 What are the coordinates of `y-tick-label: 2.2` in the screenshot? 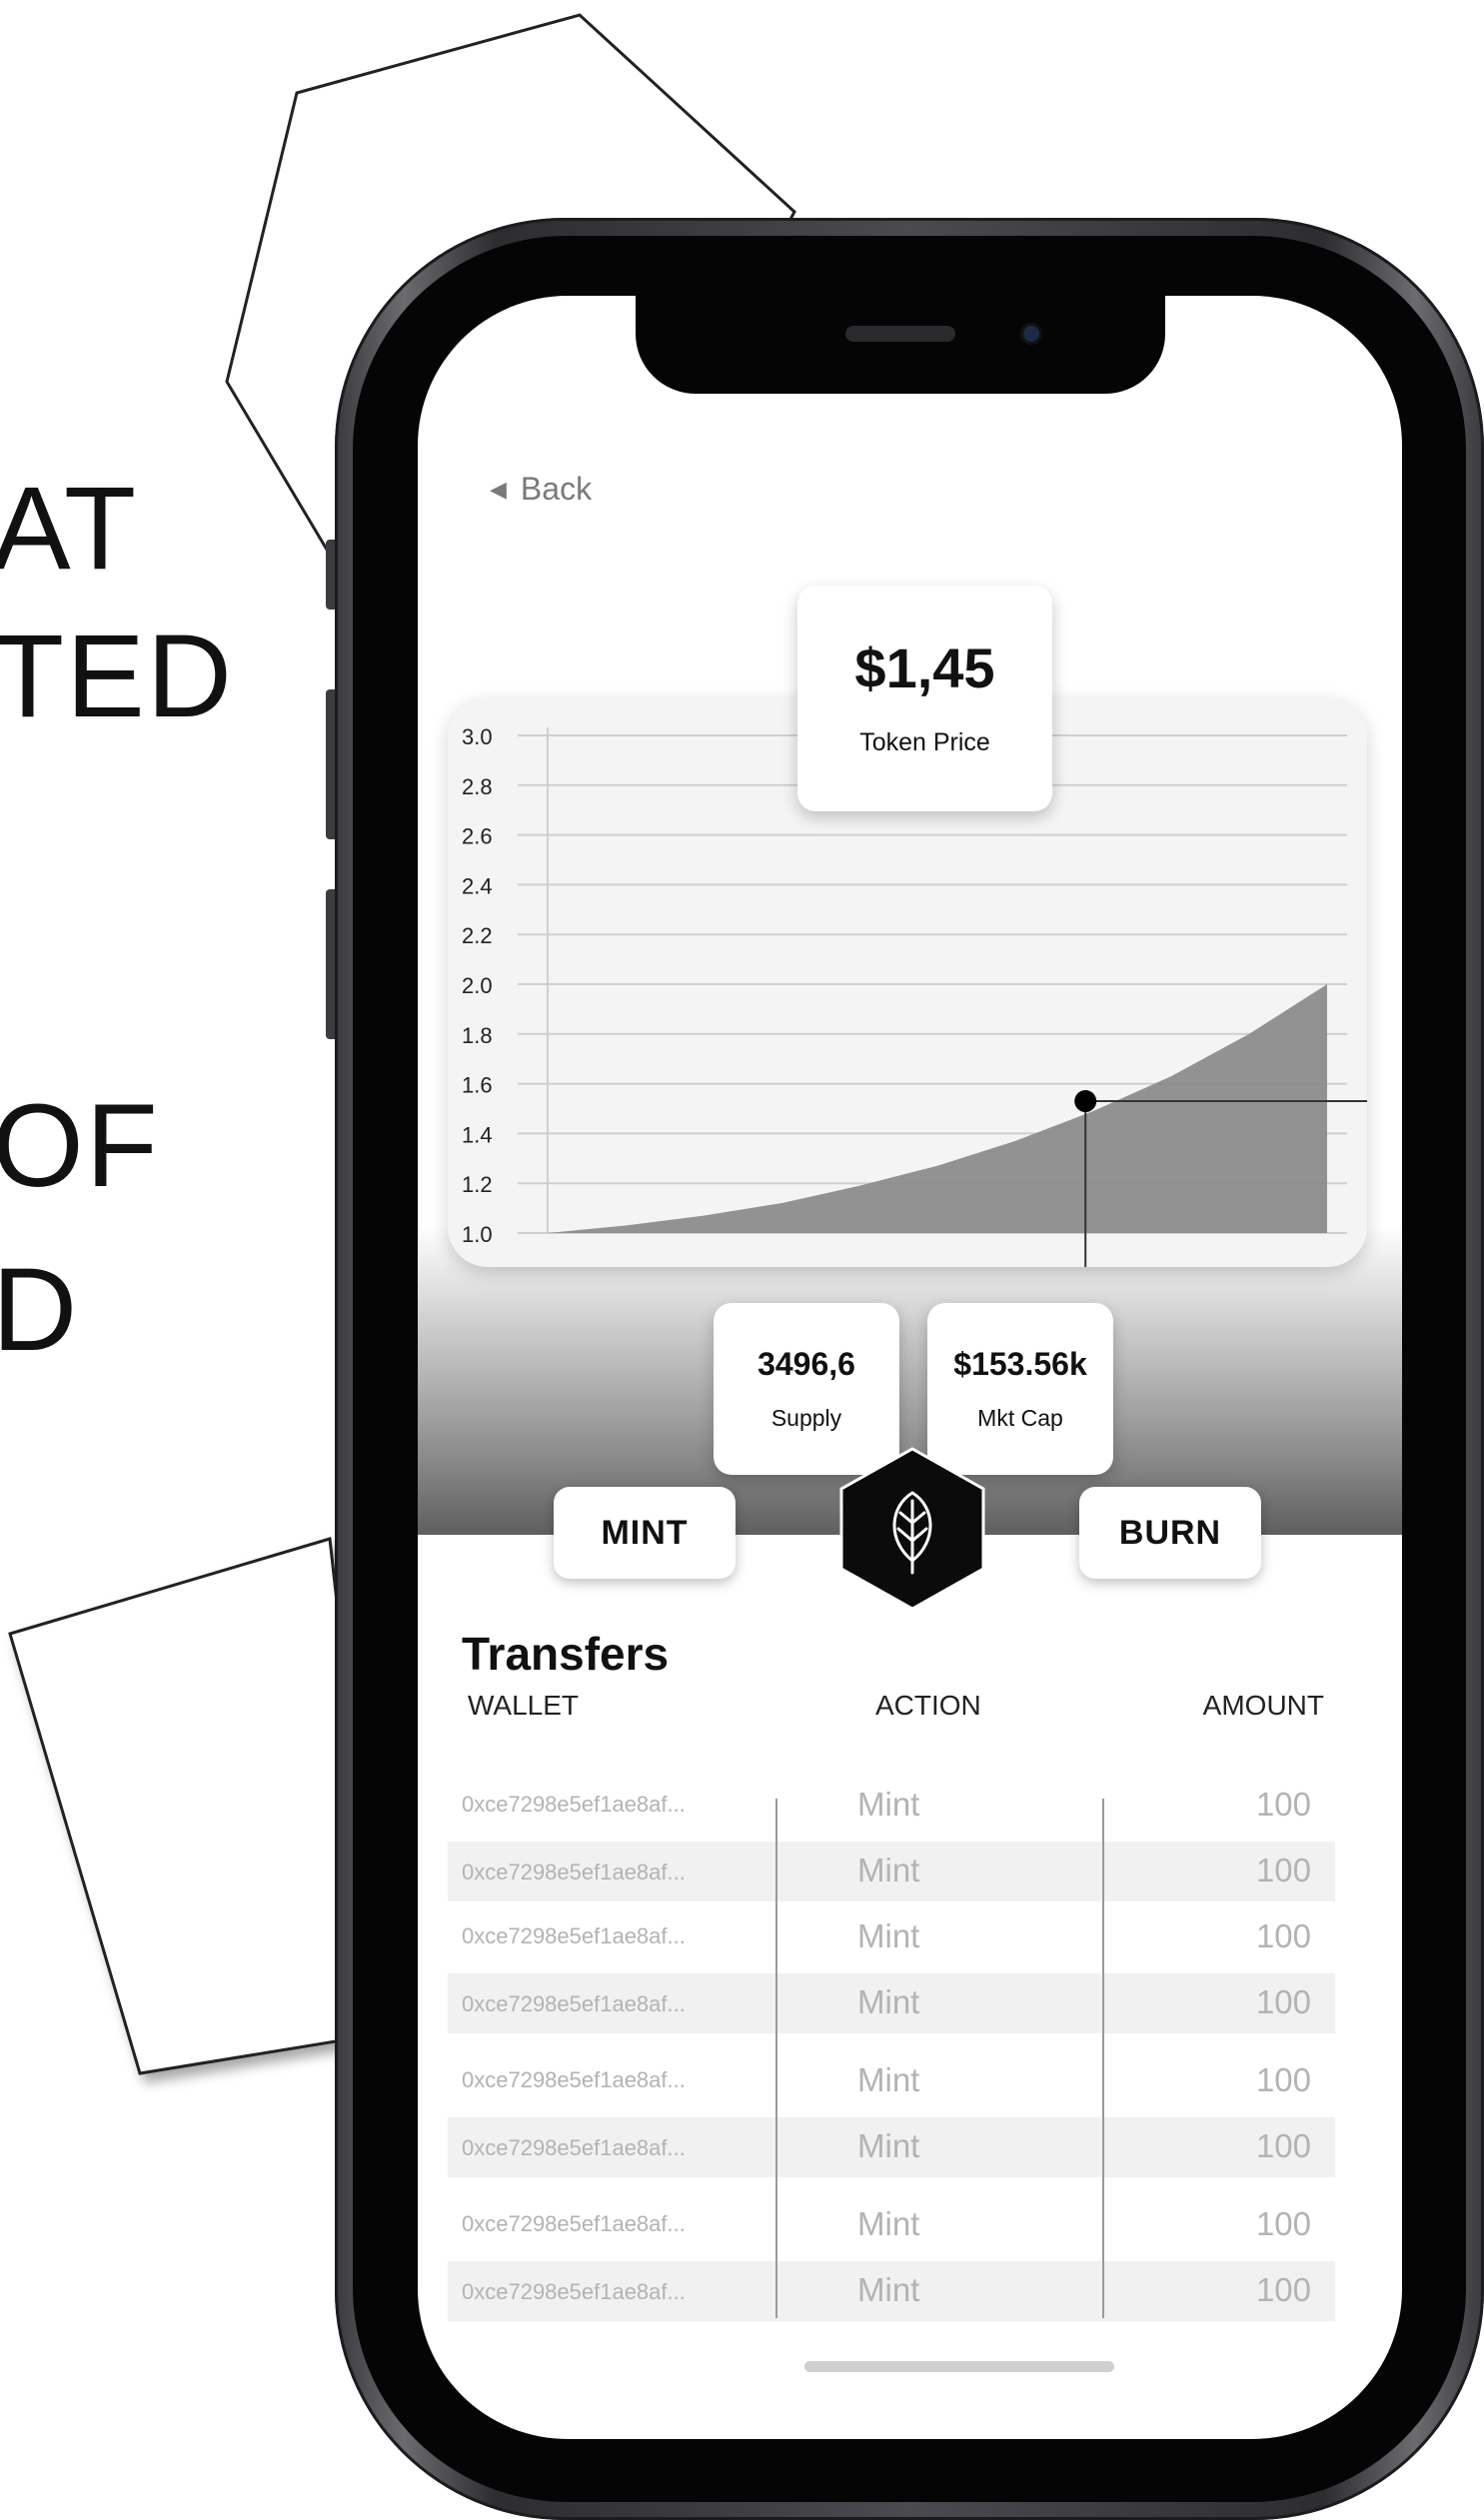 It's located at (477, 935).